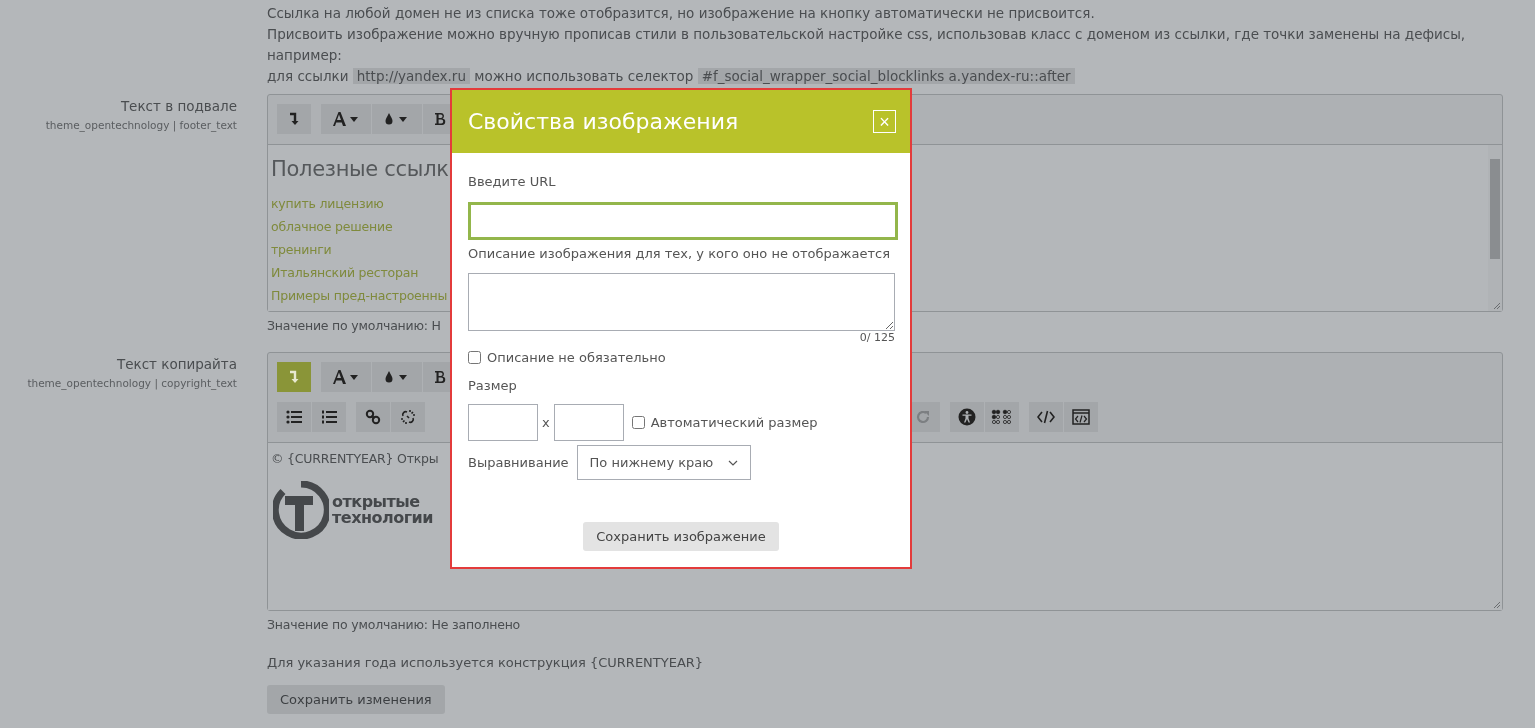 Image resolution: width=1535 pixels, height=728 pixels. I want to click on setting-label: Текст в подвале, so click(178, 106).